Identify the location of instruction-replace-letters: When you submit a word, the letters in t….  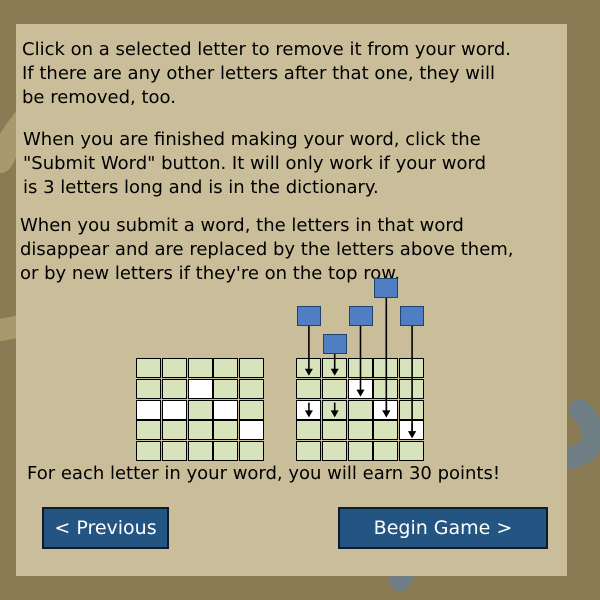
(267, 249).